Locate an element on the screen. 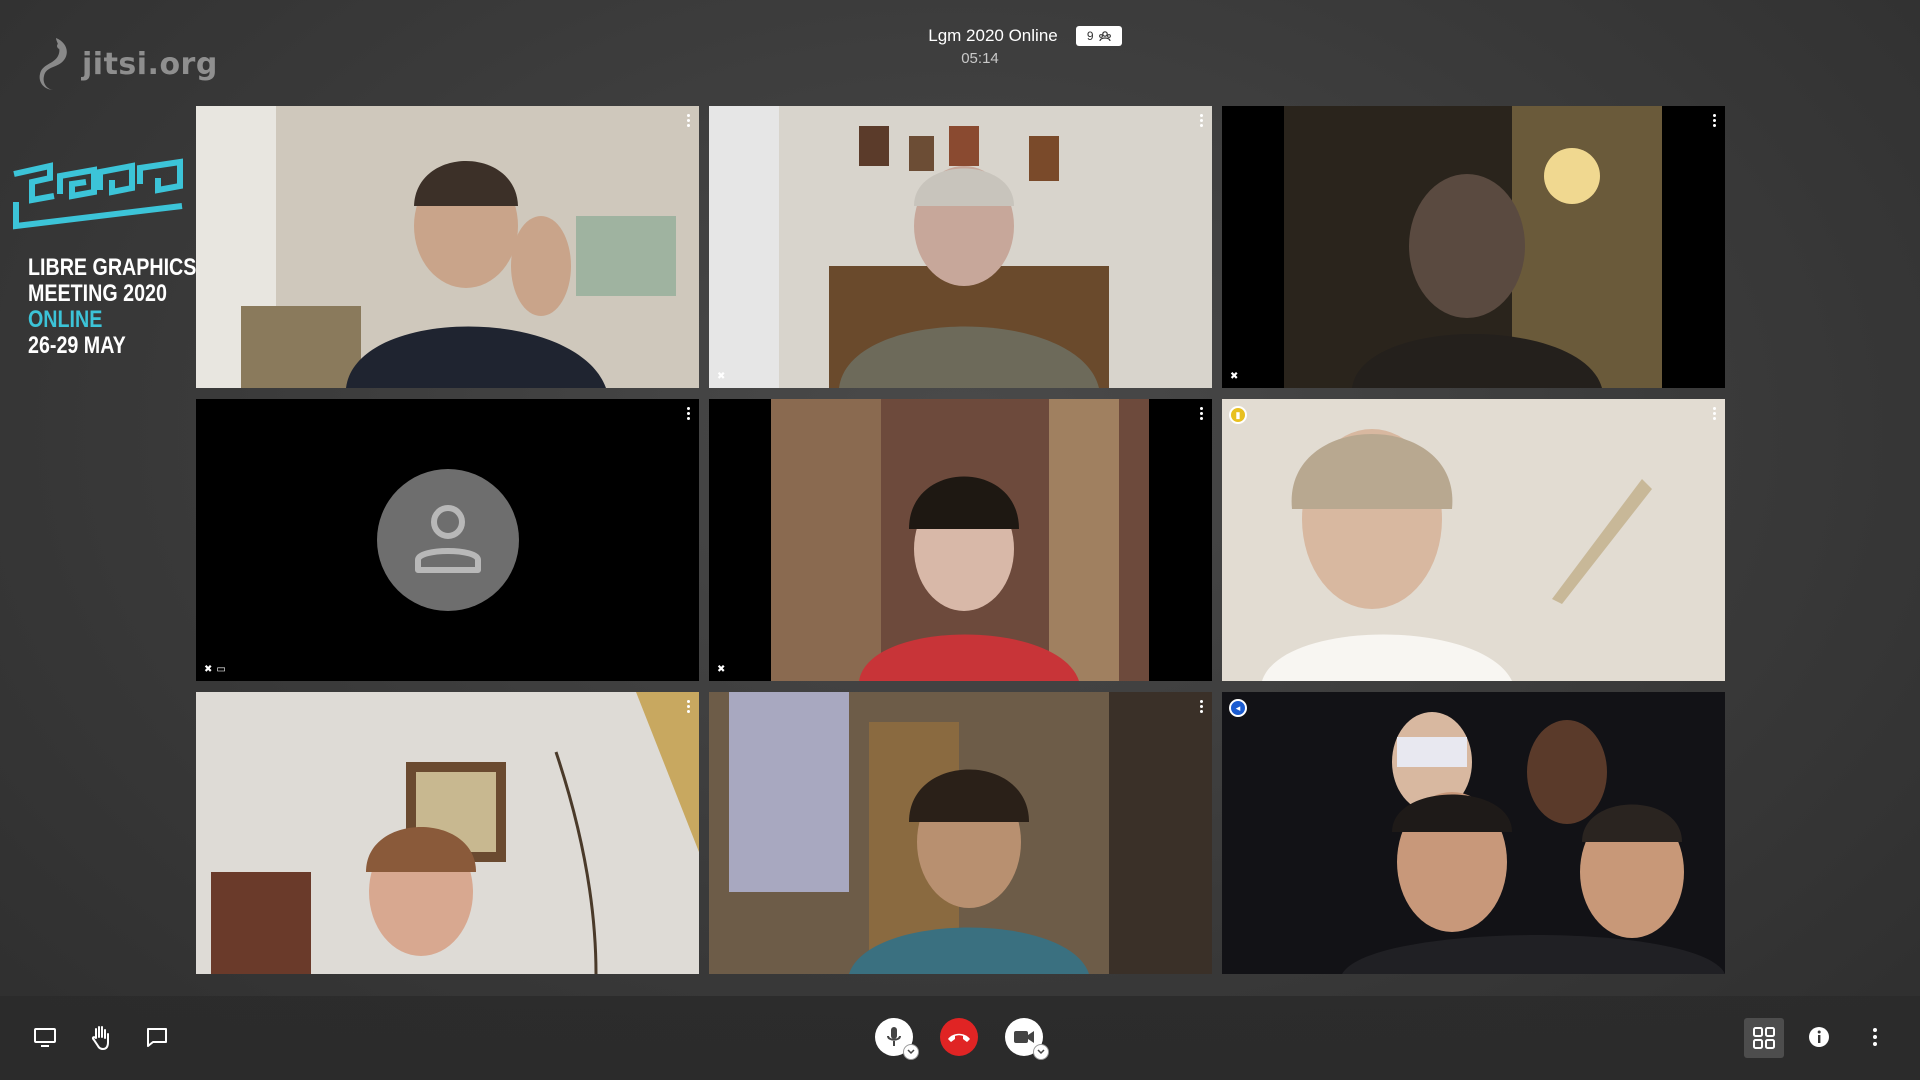 Image resolution: width=1920 pixels, height=1080 pixels. screen-share-button is located at coordinates (45, 1037).